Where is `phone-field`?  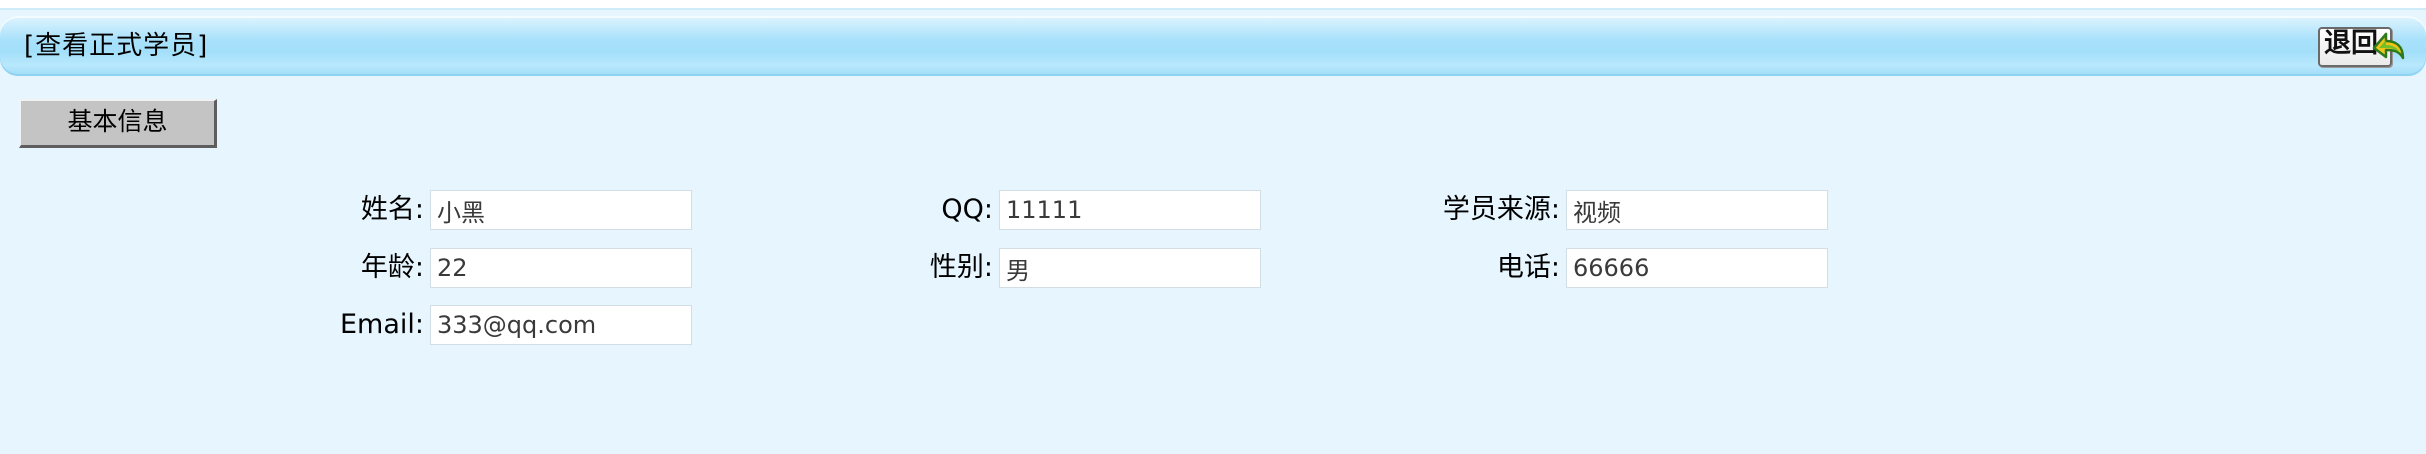 phone-field is located at coordinates (1697, 268).